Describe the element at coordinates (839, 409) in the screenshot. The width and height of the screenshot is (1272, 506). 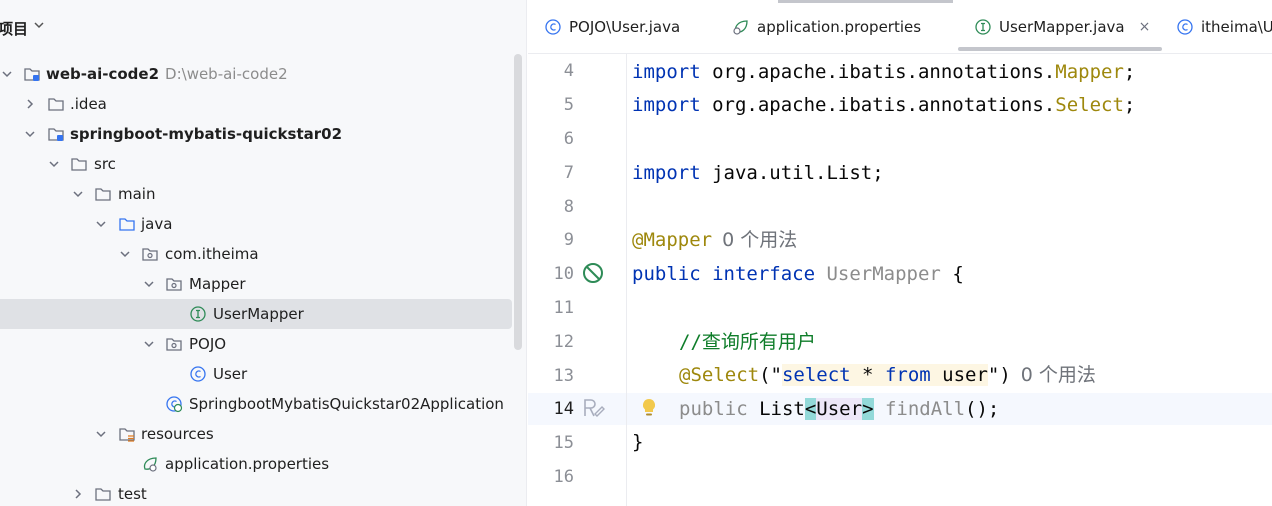
I see `code-line-14: public List<User> findAll();` at that location.